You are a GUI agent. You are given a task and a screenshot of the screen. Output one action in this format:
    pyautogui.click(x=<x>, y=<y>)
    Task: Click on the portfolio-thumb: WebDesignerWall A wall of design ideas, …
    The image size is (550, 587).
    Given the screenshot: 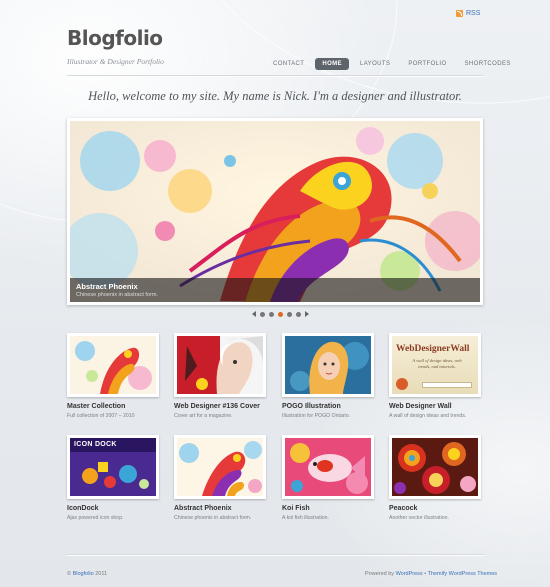 What is the action you would take?
    pyautogui.click(x=435, y=365)
    